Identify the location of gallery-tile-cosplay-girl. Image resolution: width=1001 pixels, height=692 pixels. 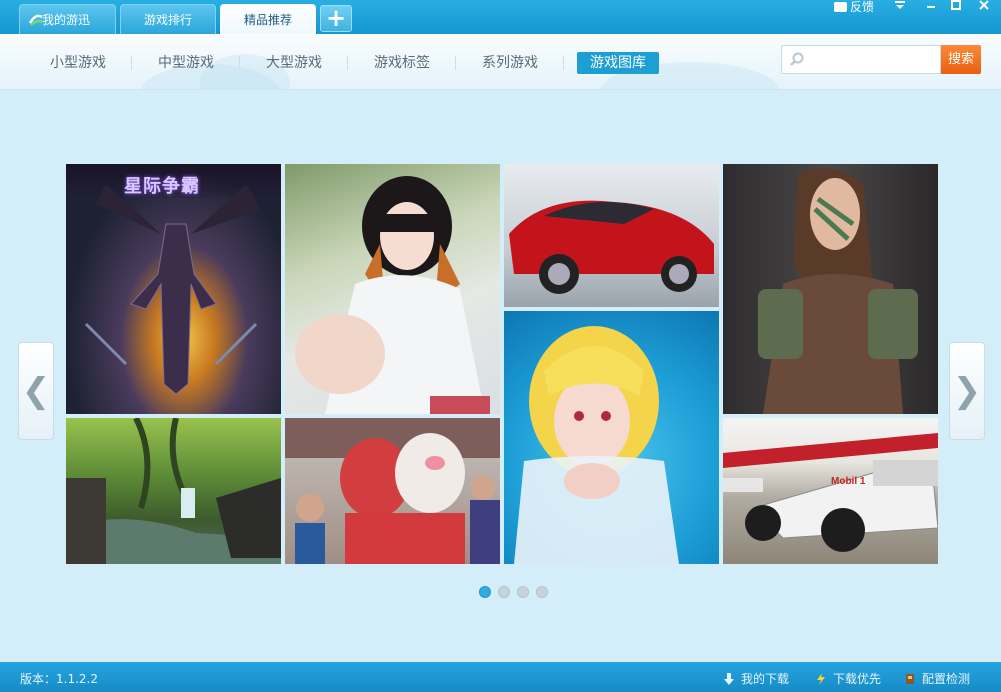
(392, 289).